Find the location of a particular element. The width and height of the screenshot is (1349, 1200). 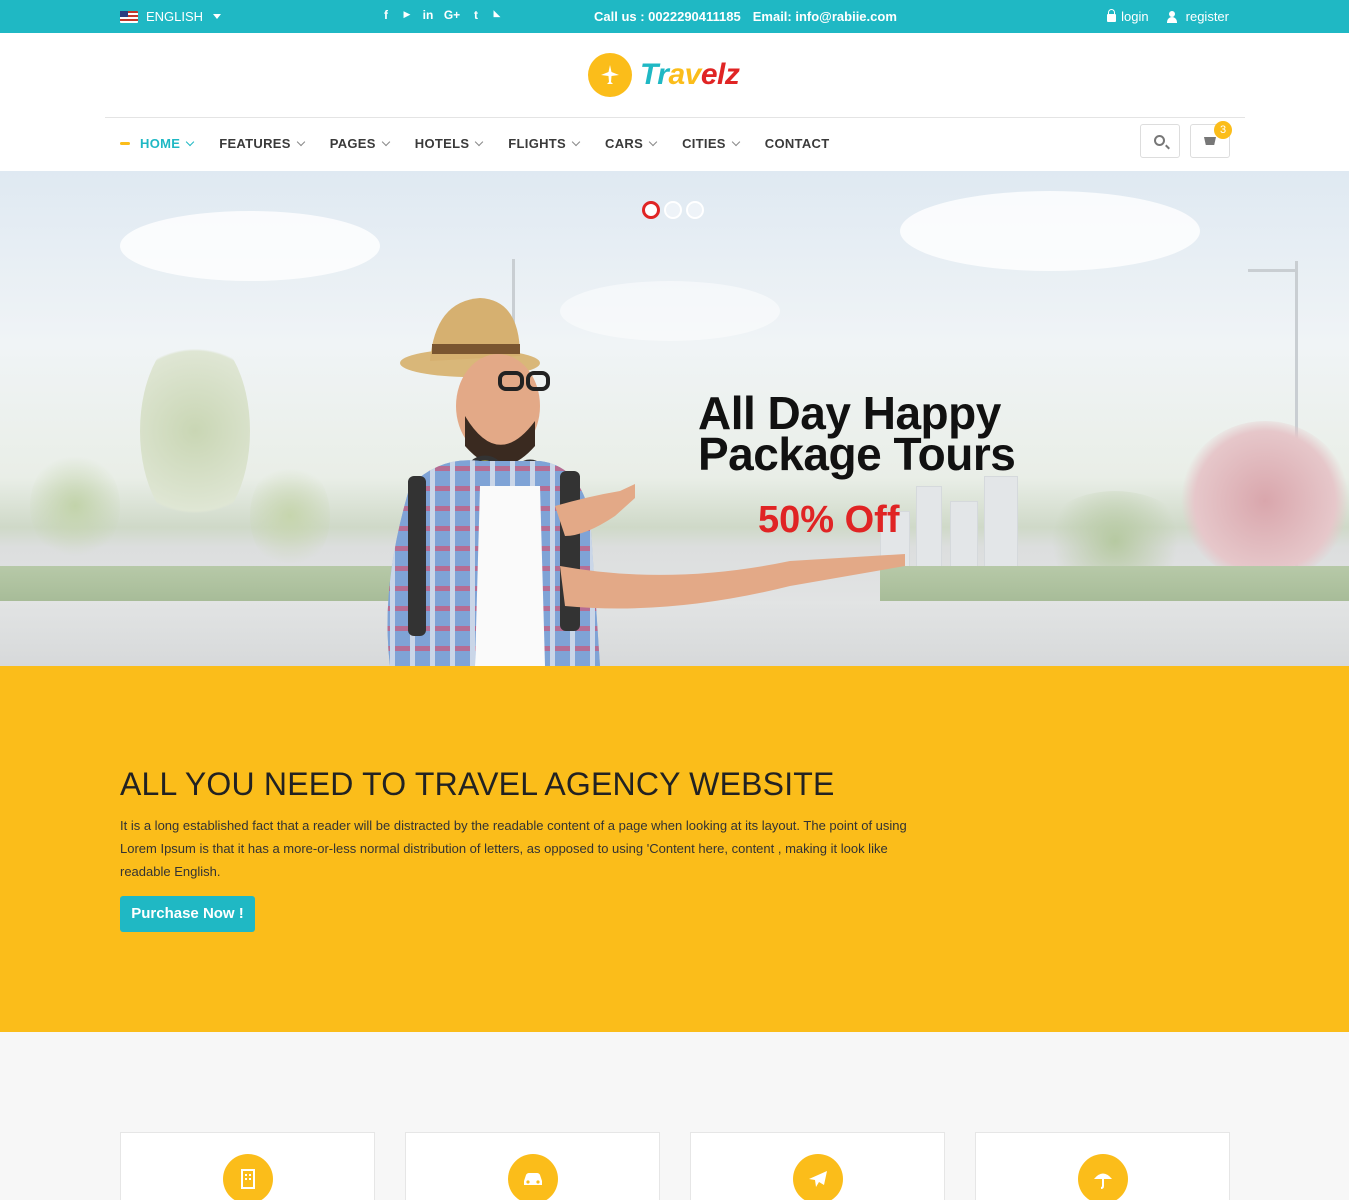

language-label: ENGLISH is located at coordinates (175, 16).